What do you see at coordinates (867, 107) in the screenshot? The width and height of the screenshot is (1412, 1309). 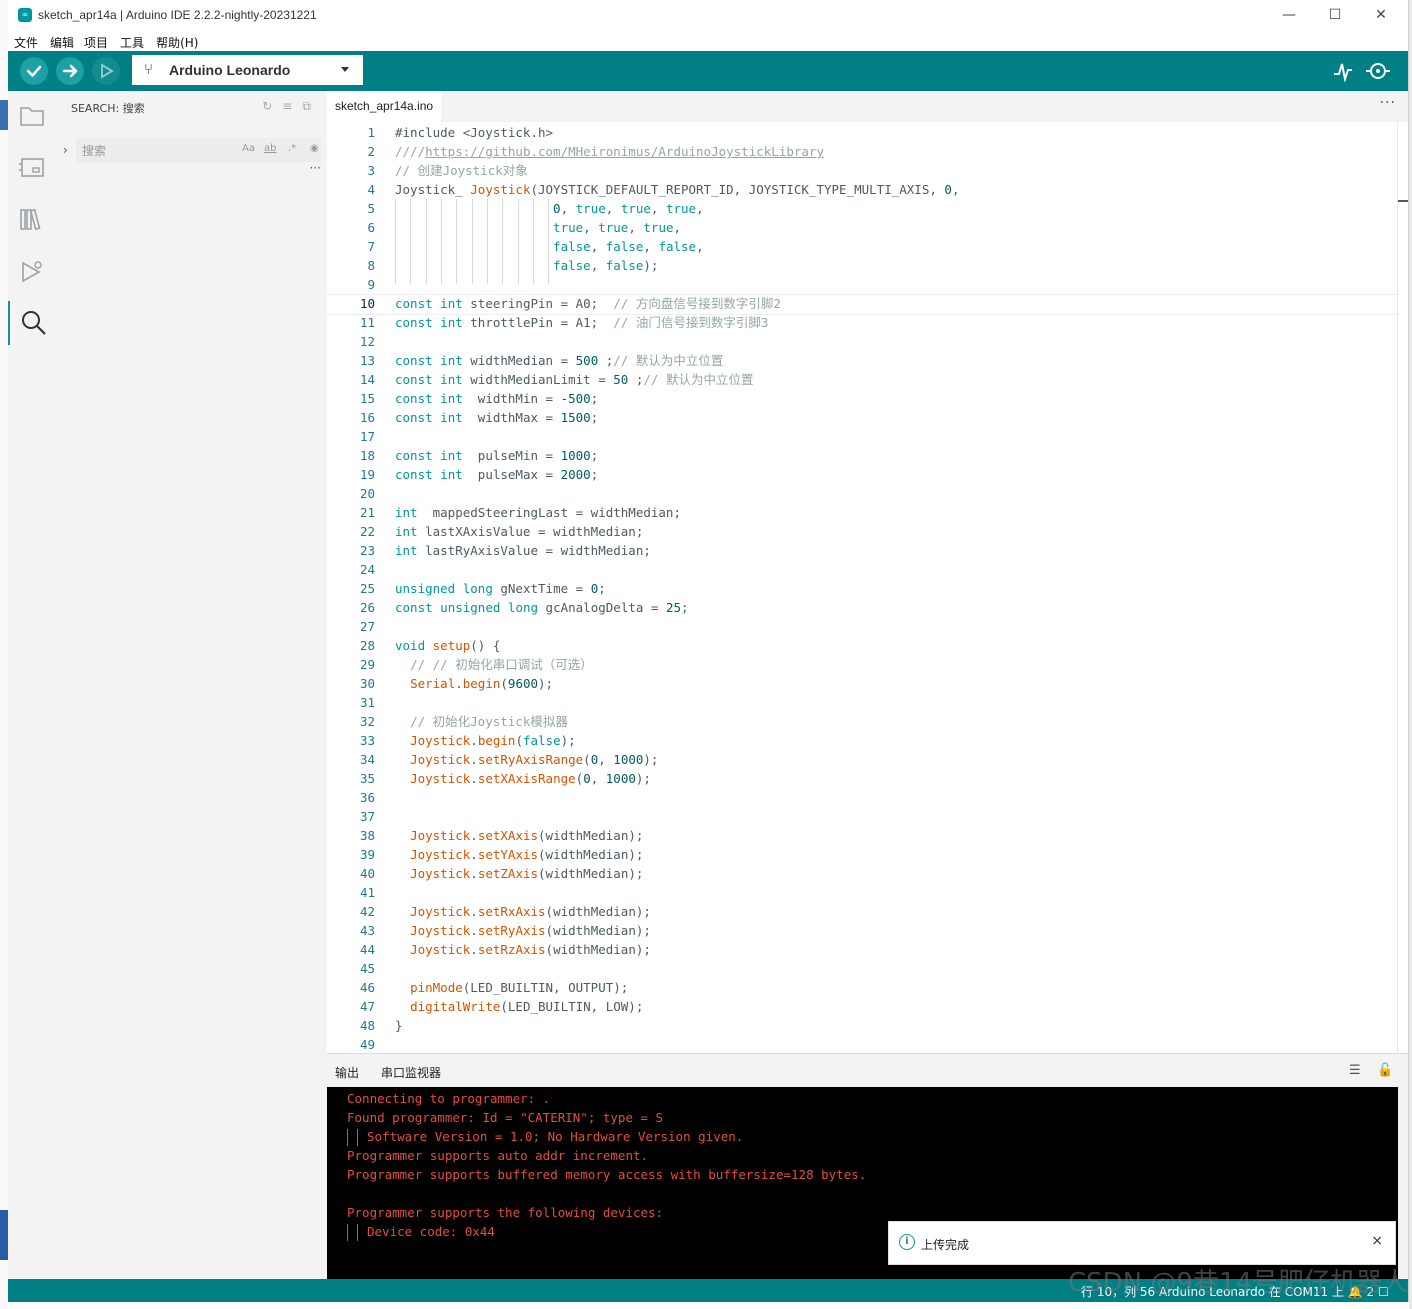 I see `editor-tab-bar: sketch_apr14a.ino ···` at bounding box center [867, 107].